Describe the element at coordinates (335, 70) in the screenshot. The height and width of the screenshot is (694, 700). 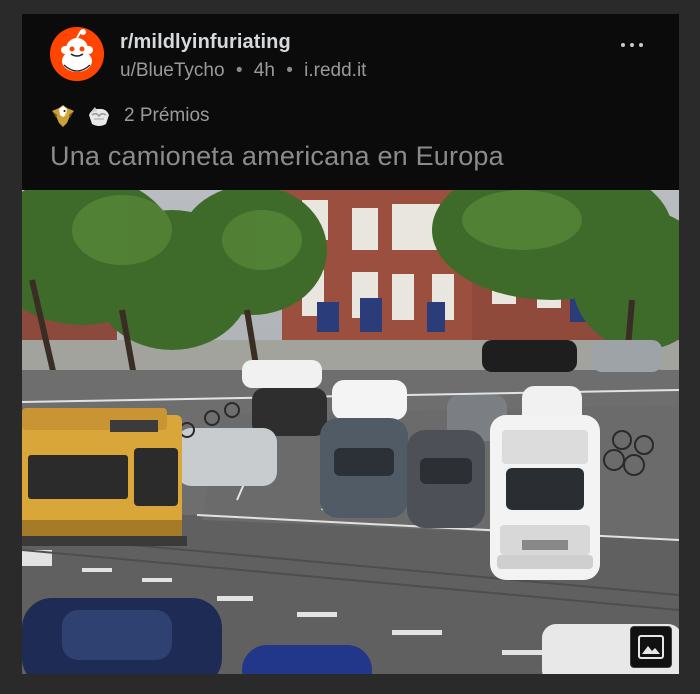
I see `post-domain: i.redd.it` at that location.